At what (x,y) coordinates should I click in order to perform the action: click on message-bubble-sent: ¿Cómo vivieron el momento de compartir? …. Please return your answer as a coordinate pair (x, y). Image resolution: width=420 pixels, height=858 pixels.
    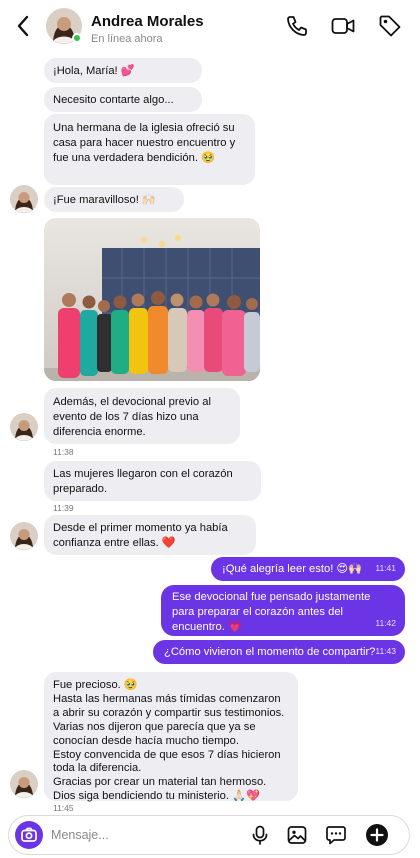
    Looking at the image, I should click on (279, 652).